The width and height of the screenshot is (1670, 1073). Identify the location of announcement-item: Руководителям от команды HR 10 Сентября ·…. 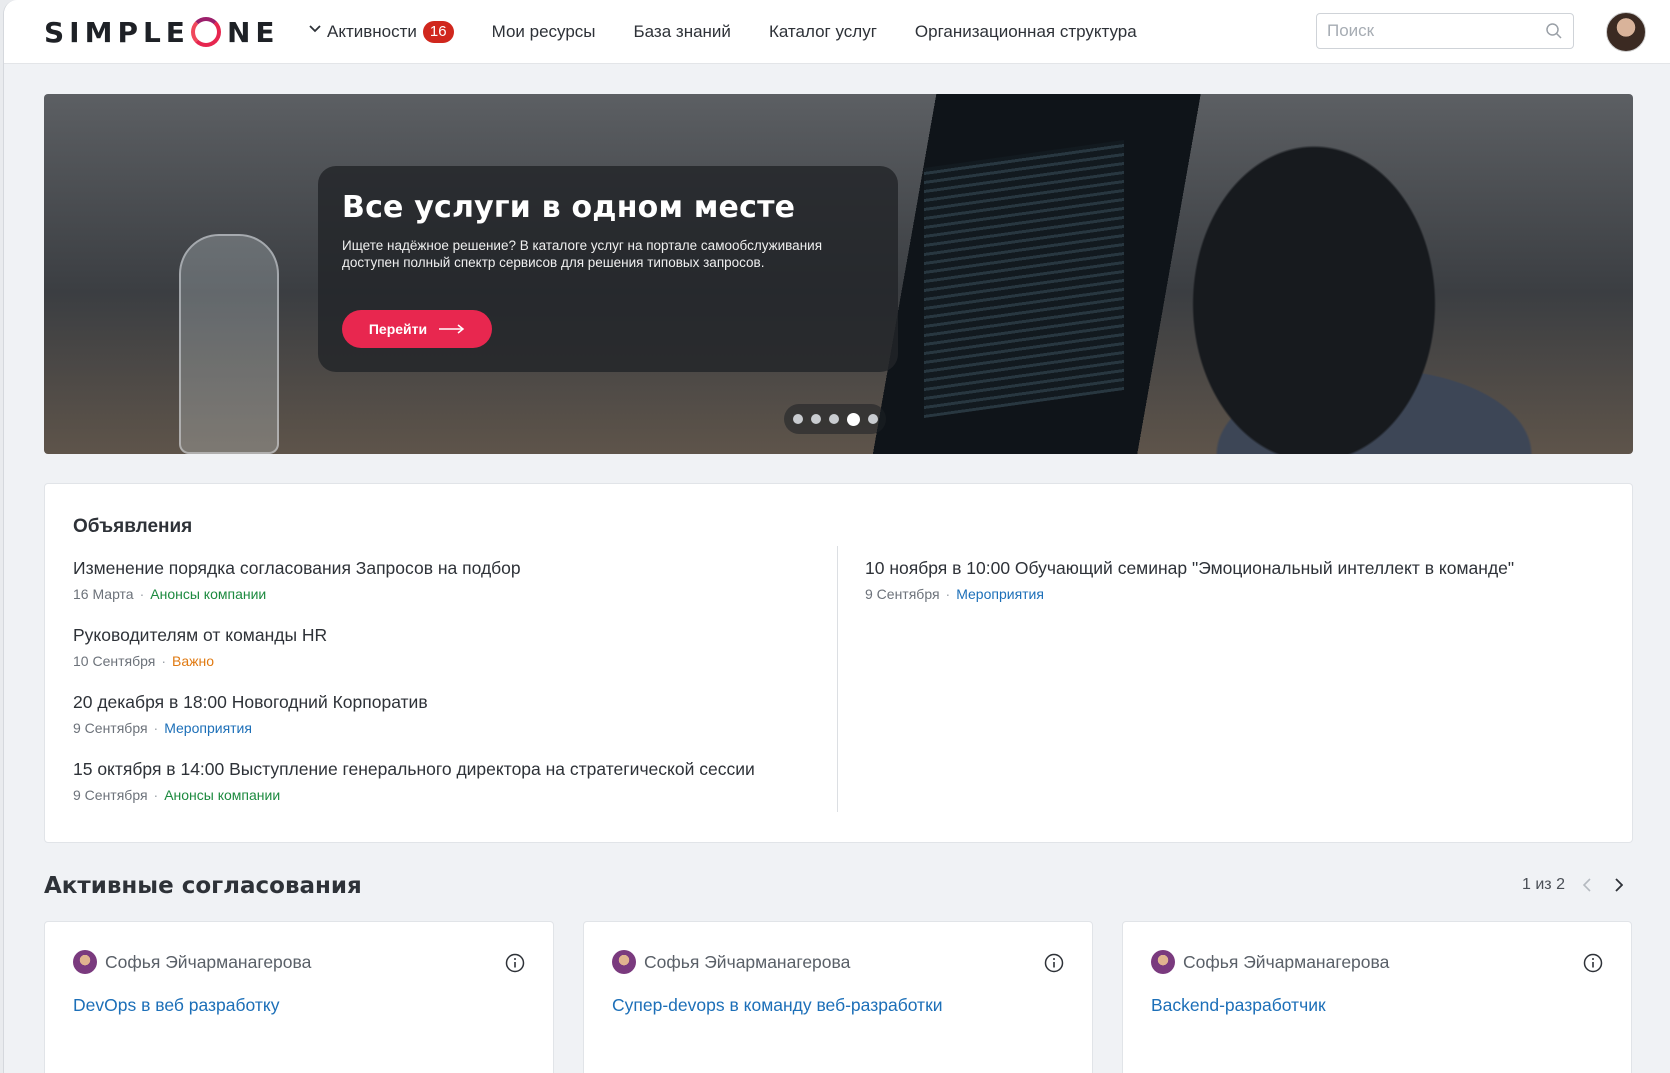
(443, 658).